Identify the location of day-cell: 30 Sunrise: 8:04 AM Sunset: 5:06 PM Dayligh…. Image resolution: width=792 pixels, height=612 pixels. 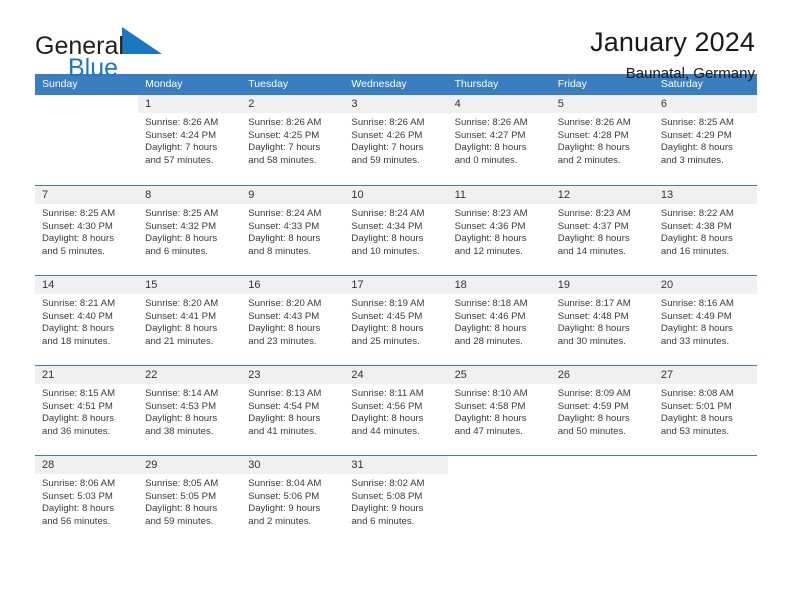
(293, 500).